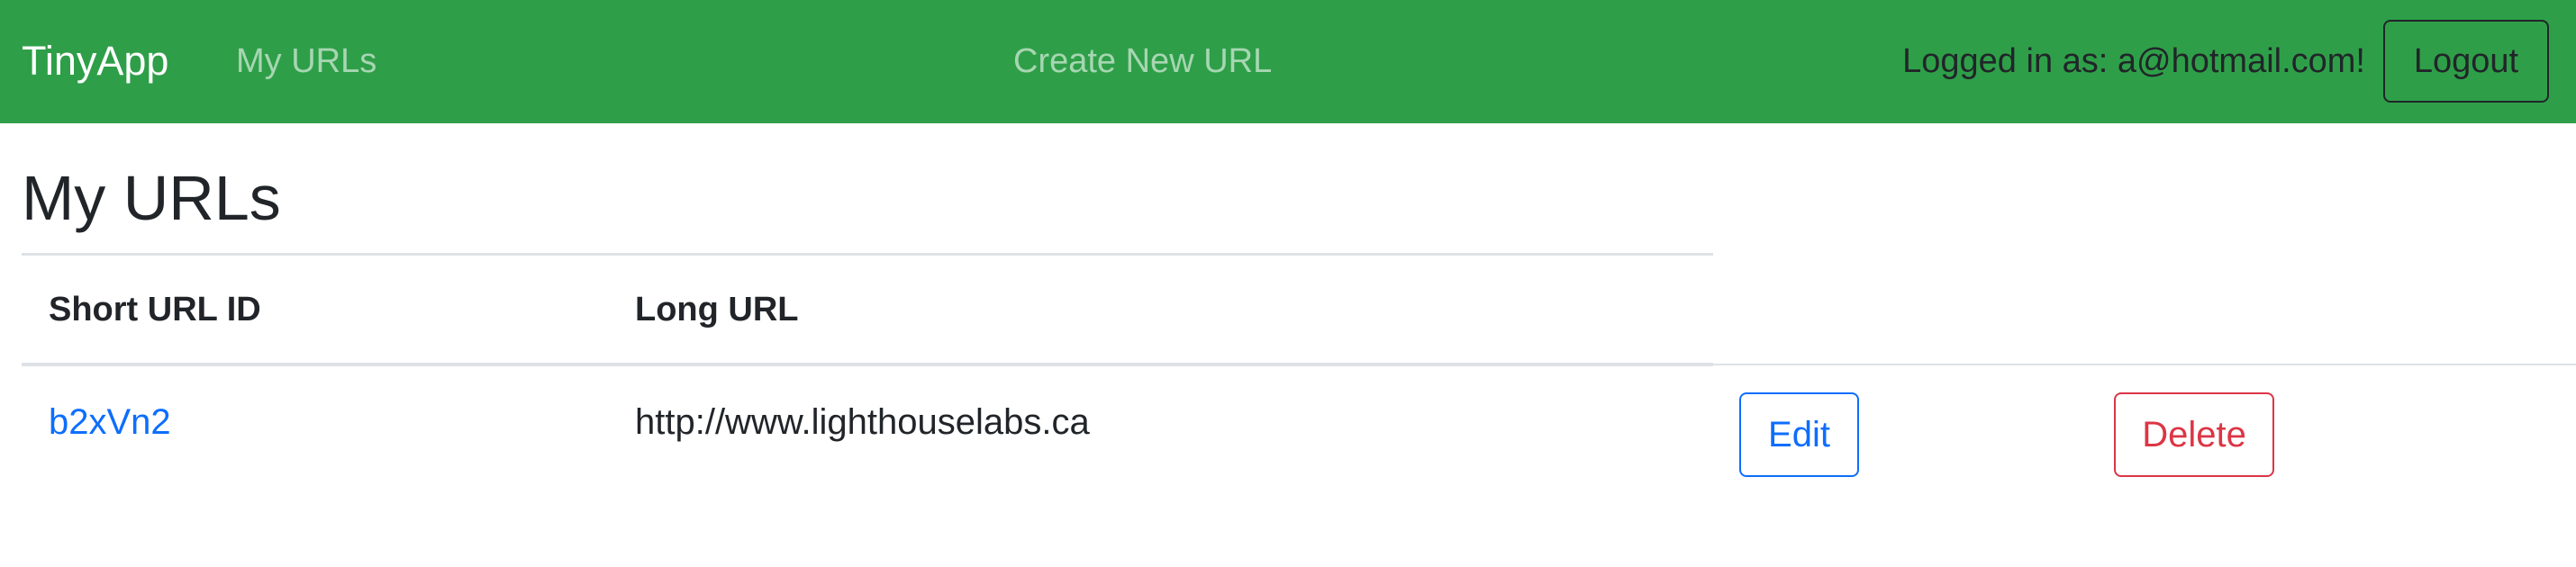  What do you see at coordinates (867, 364) in the screenshot?
I see `table-header-divider` at bounding box center [867, 364].